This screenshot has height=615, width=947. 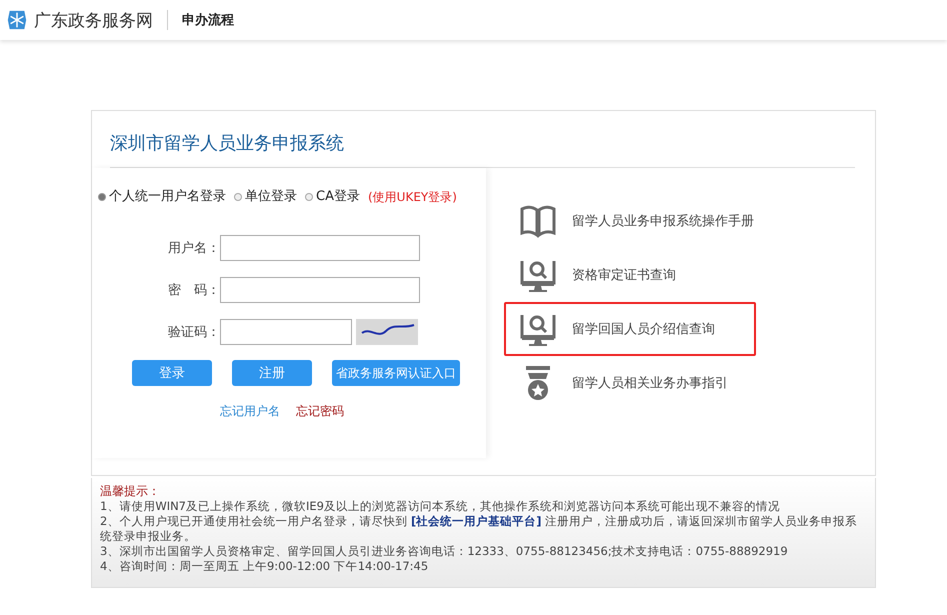 I want to click on service-link: 留学回国人员介绍信查询, so click(x=630, y=329).